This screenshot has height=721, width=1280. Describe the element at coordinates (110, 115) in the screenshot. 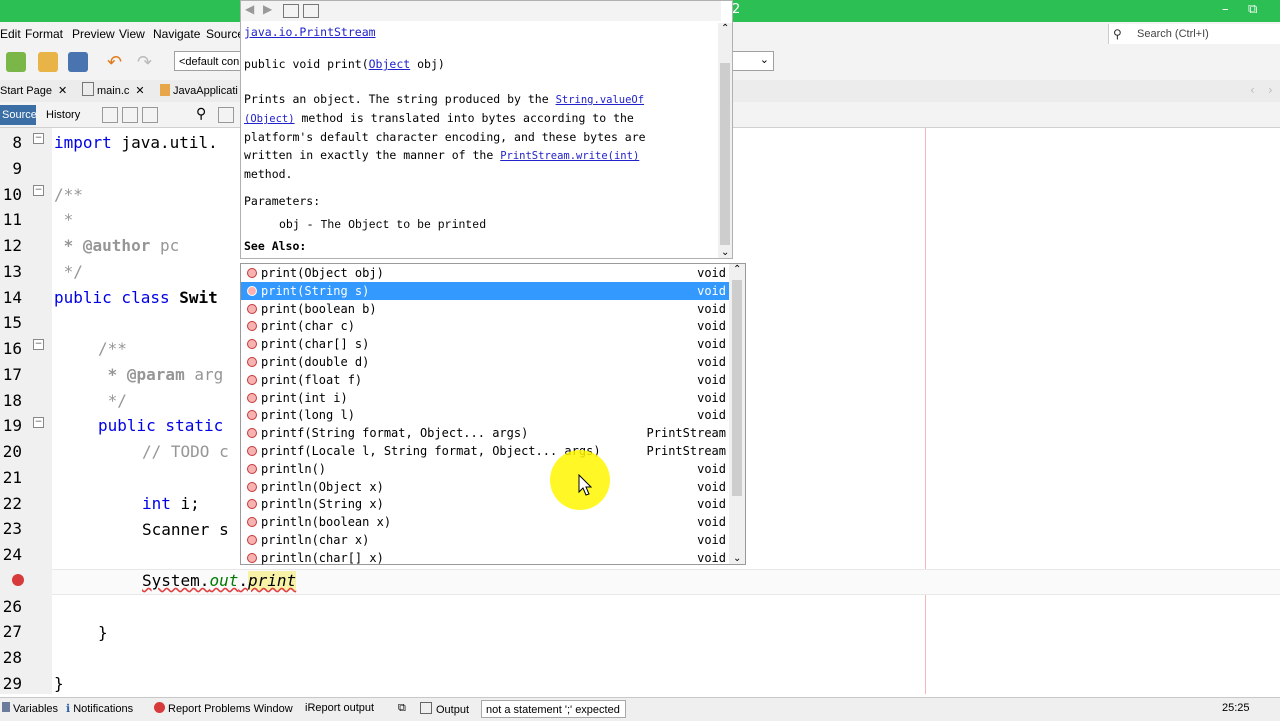

I see `back-icon` at that location.